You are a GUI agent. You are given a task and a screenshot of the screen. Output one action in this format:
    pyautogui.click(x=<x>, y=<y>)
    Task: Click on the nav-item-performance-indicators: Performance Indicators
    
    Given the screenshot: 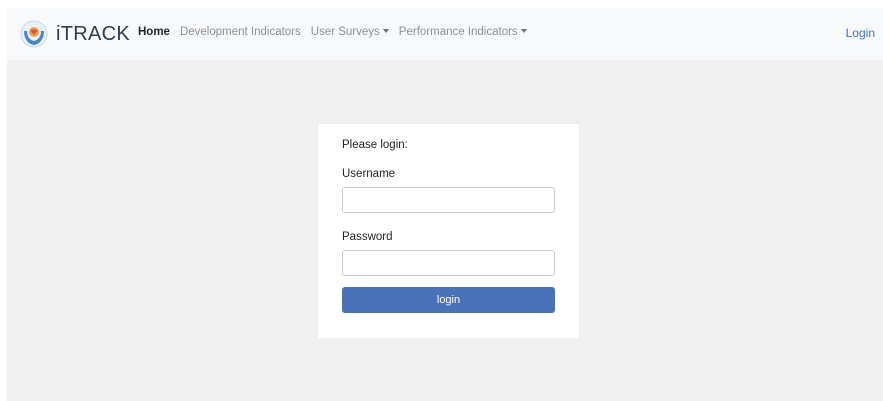 What is the action you would take?
    pyautogui.click(x=463, y=32)
    